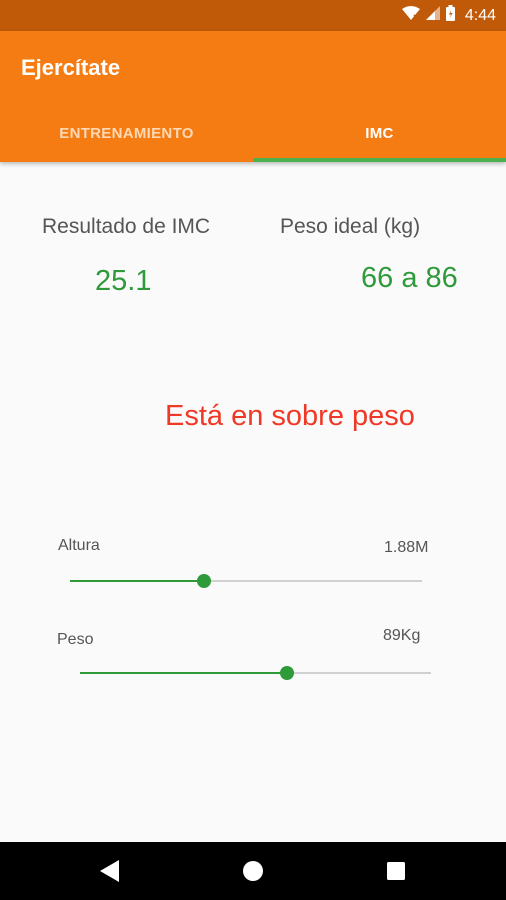 This screenshot has height=900, width=506. What do you see at coordinates (480, 15) in the screenshot?
I see `status-time: 4:44` at bounding box center [480, 15].